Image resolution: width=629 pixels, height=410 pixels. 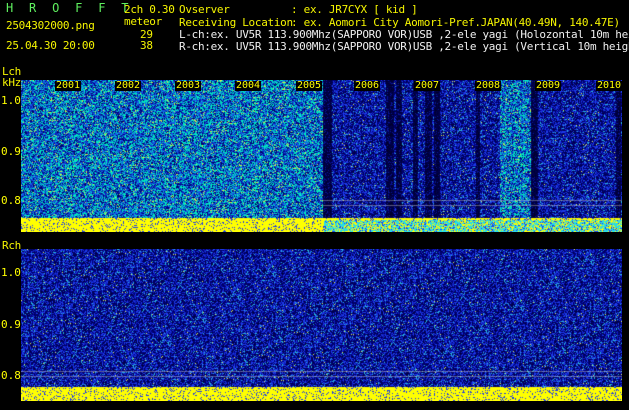 I want to click on lch-year-label-2009: 2009, so click(x=548, y=85).